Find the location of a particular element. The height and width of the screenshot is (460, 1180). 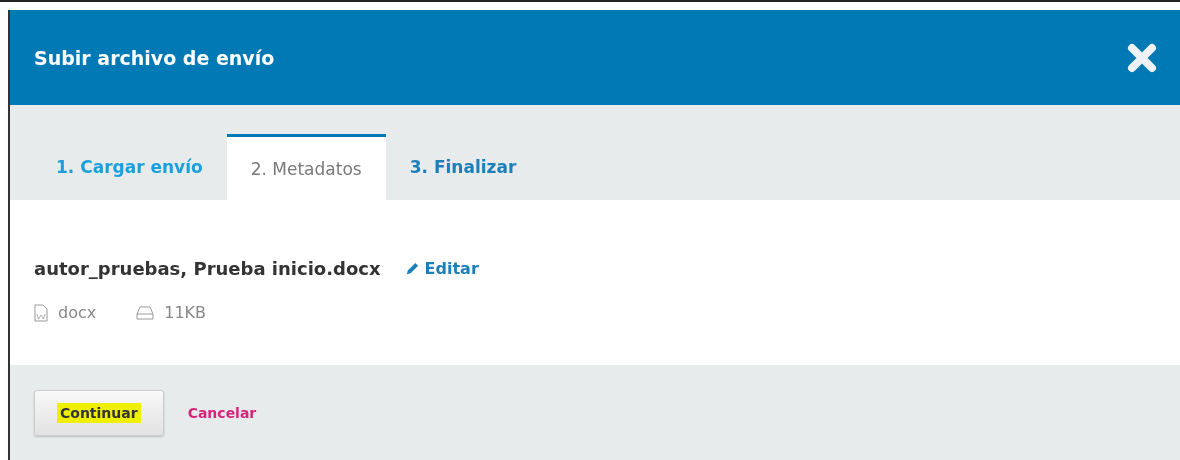

continue-button: Continuar is located at coordinates (99, 412).